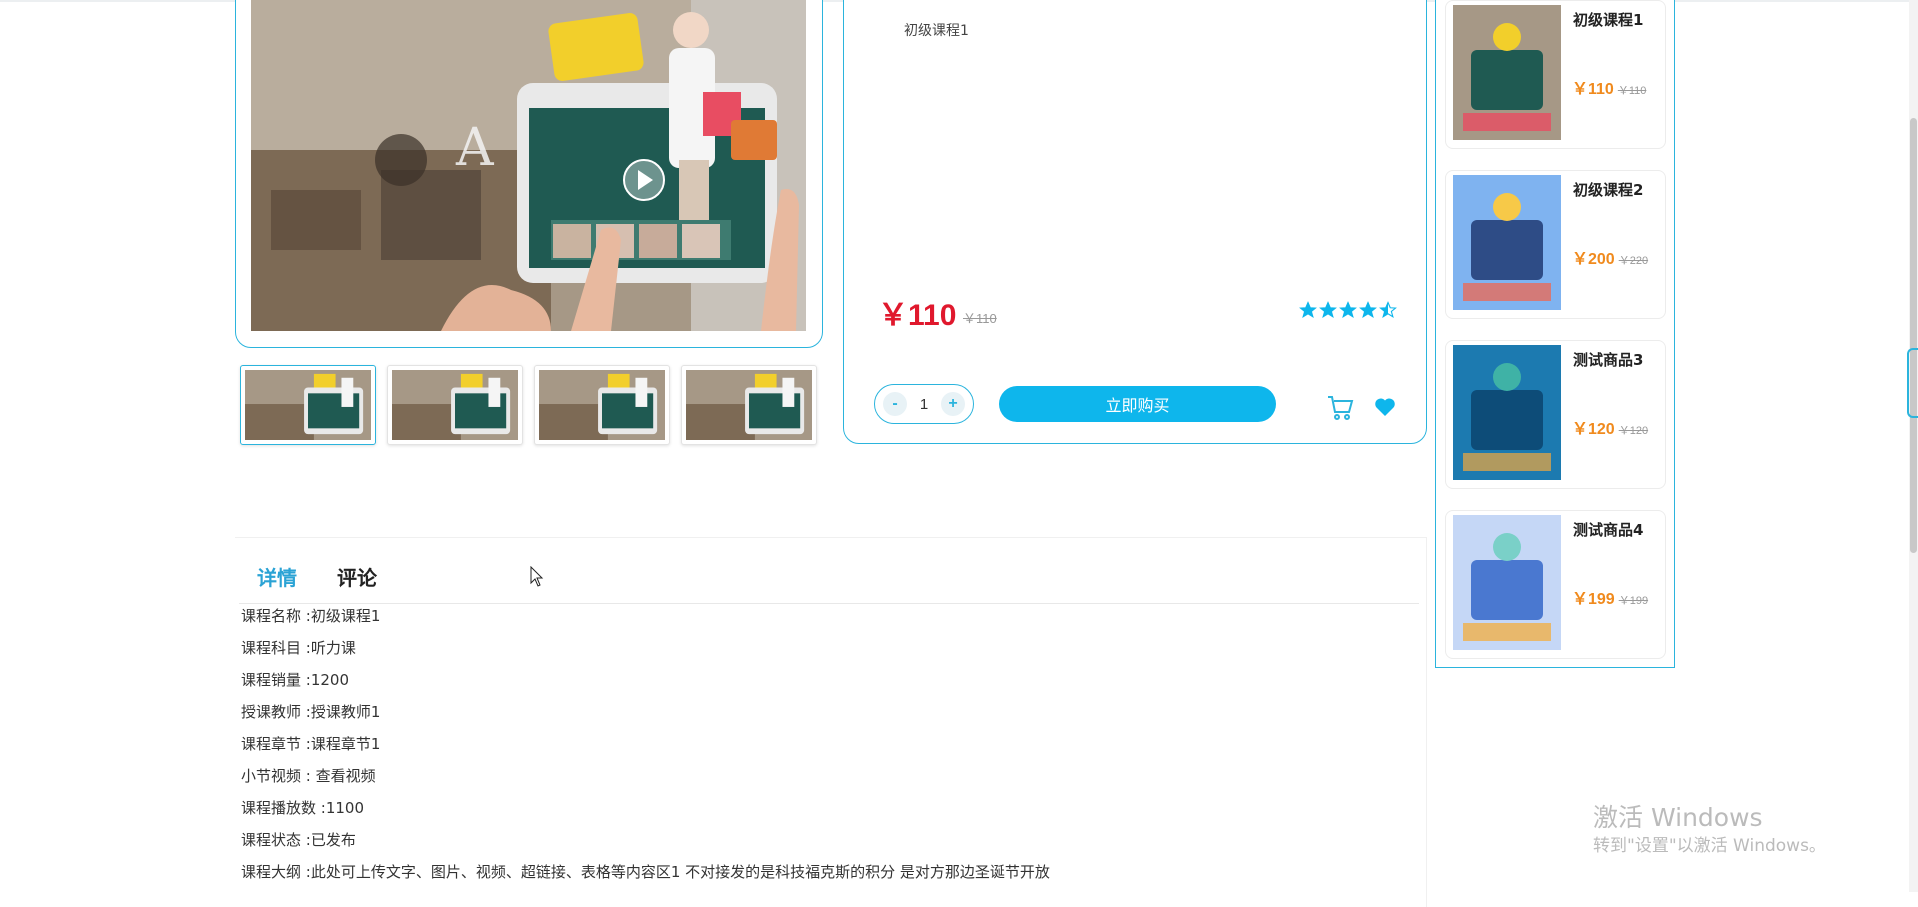 The width and height of the screenshot is (1918, 907). Describe the element at coordinates (311, 616) in the screenshot. I see `detail-row: 课程名称 :初级课程1` at that location.